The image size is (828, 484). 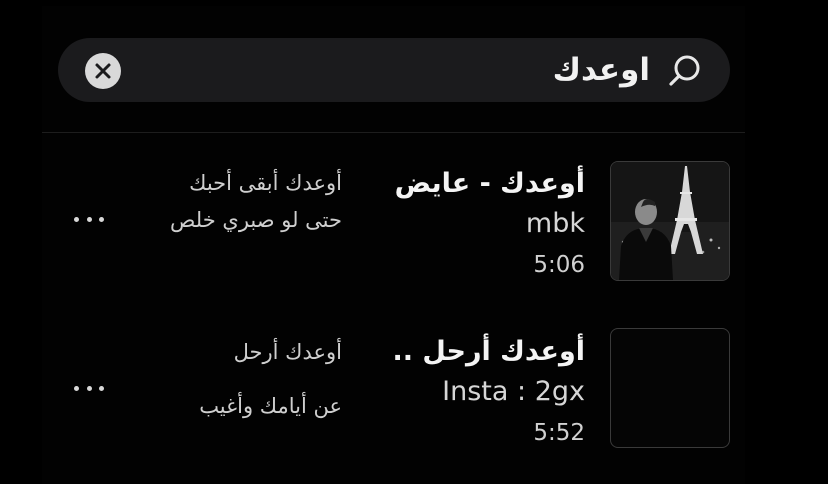 I want to click on lyric-line-1: أوعدك أرحل, so click(x=287, y=352).